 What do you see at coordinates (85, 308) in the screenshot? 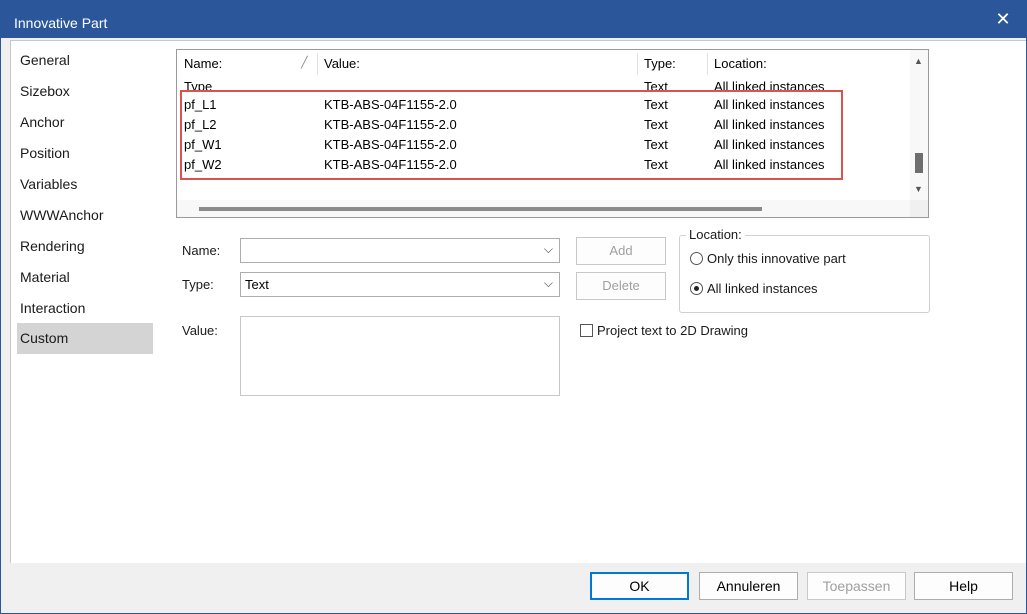
I see `sidebar-item-interaction: Interaction` at bounding box center [85, 308].